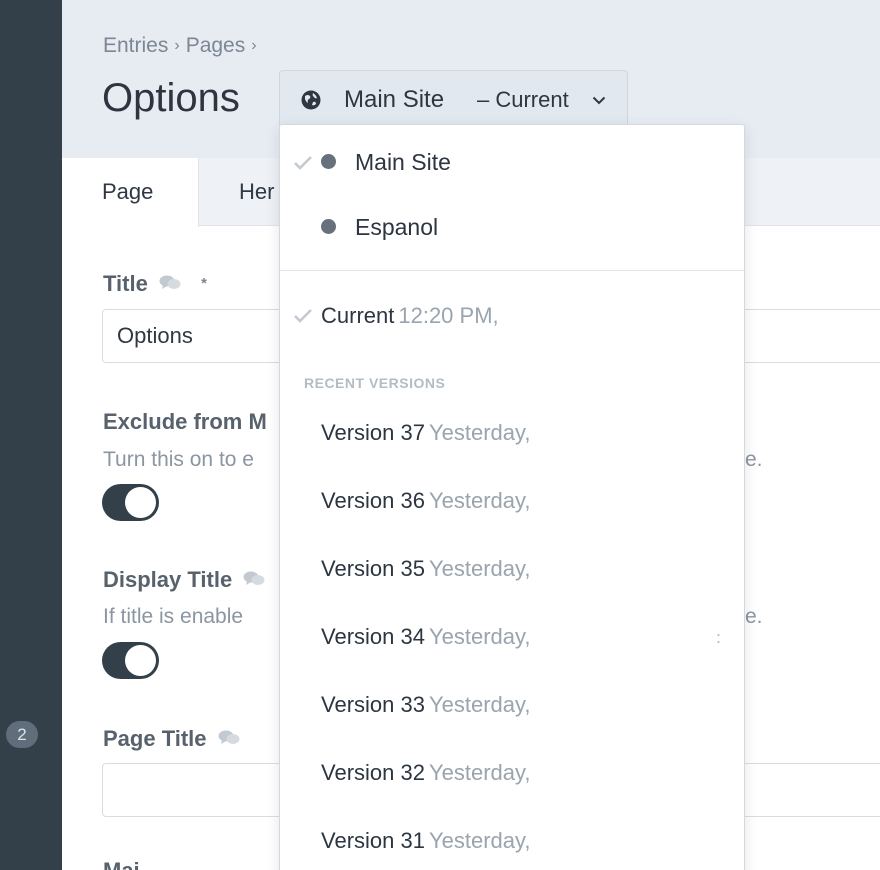  What do you see at coordinates (425, 841) in the screenshot?
I see `version-item-31: Version 31 Yesterday,` at bounding box center [425, 841].